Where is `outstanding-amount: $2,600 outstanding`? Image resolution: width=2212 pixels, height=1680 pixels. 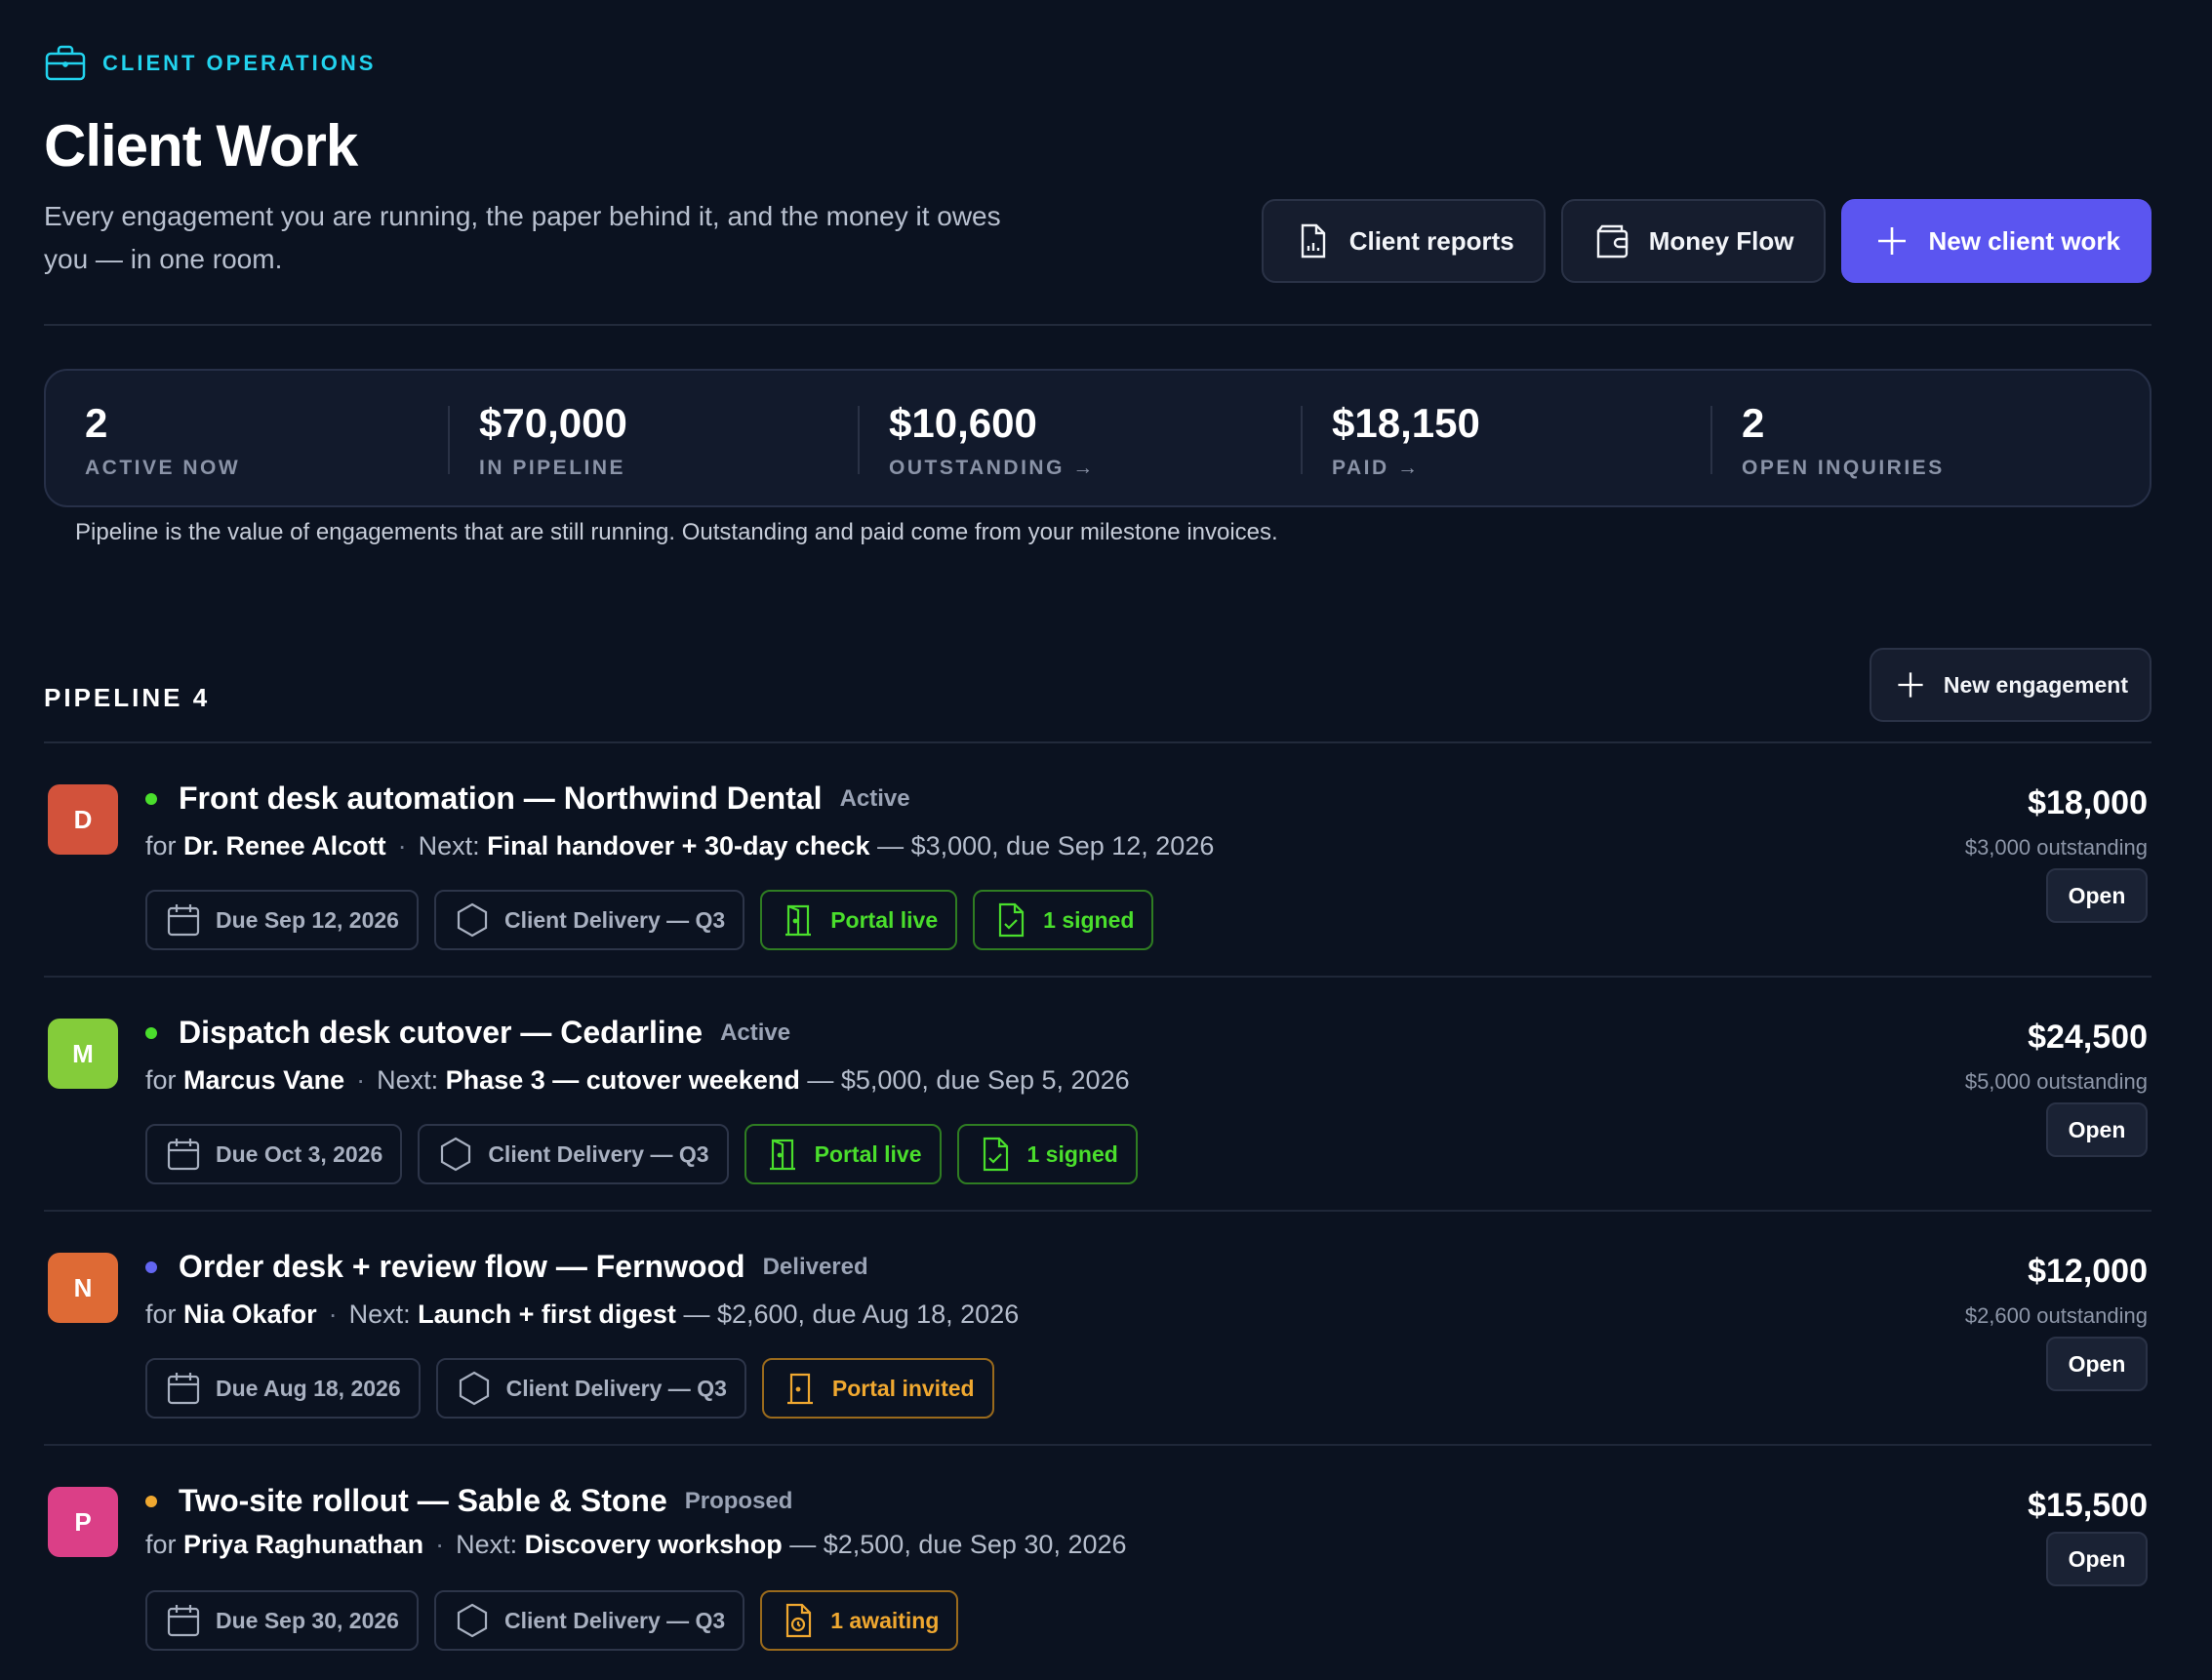 outstanding-amount: $2,600 outstanding is located at coordinates (2056, 1315).